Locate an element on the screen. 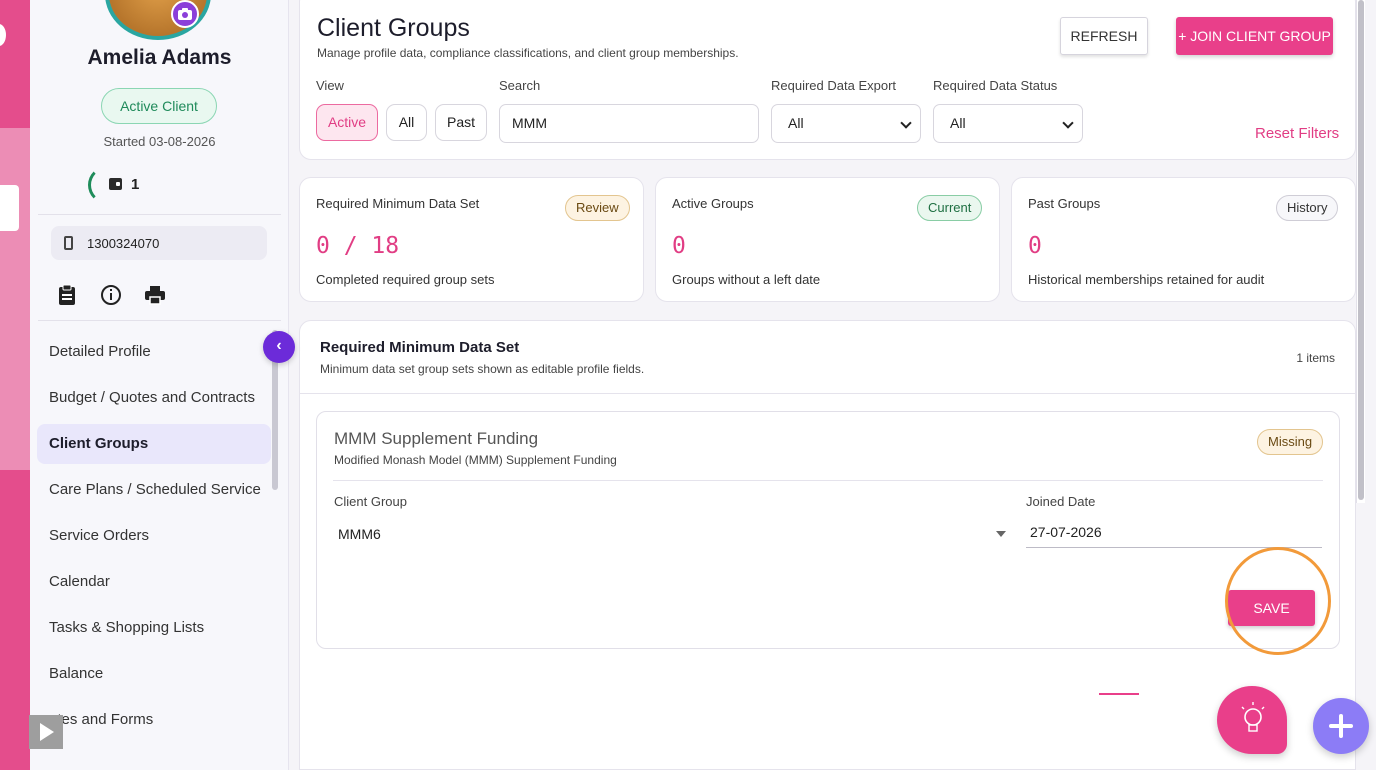 This screenshot has width=1376, height=770. sidebar-item-client-groups: Client Groups is located at coordinates (154, 444).